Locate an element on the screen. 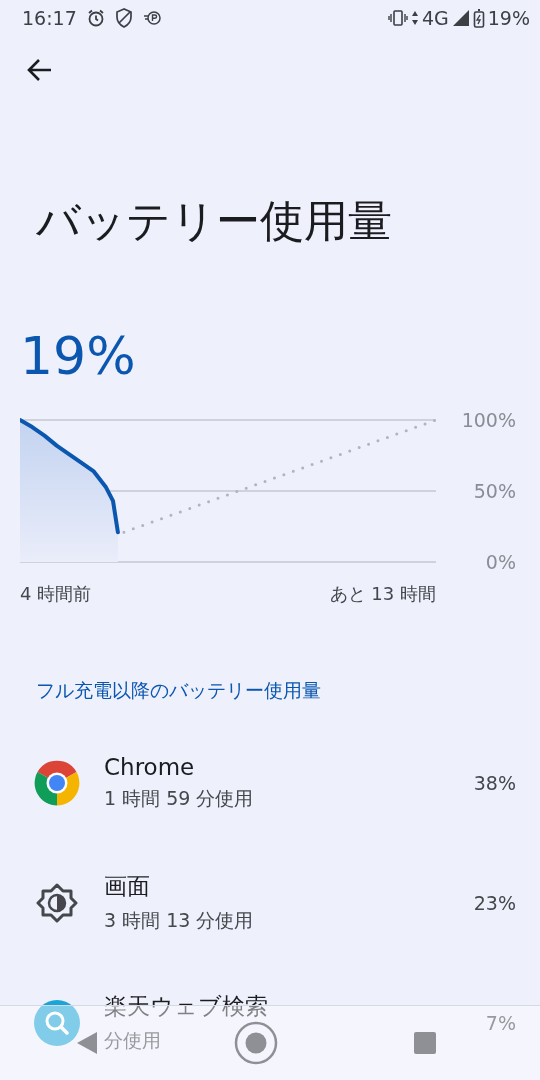 The image size is (540, 1080). clock-time: 16:17 is located at coordinates (49, 18).